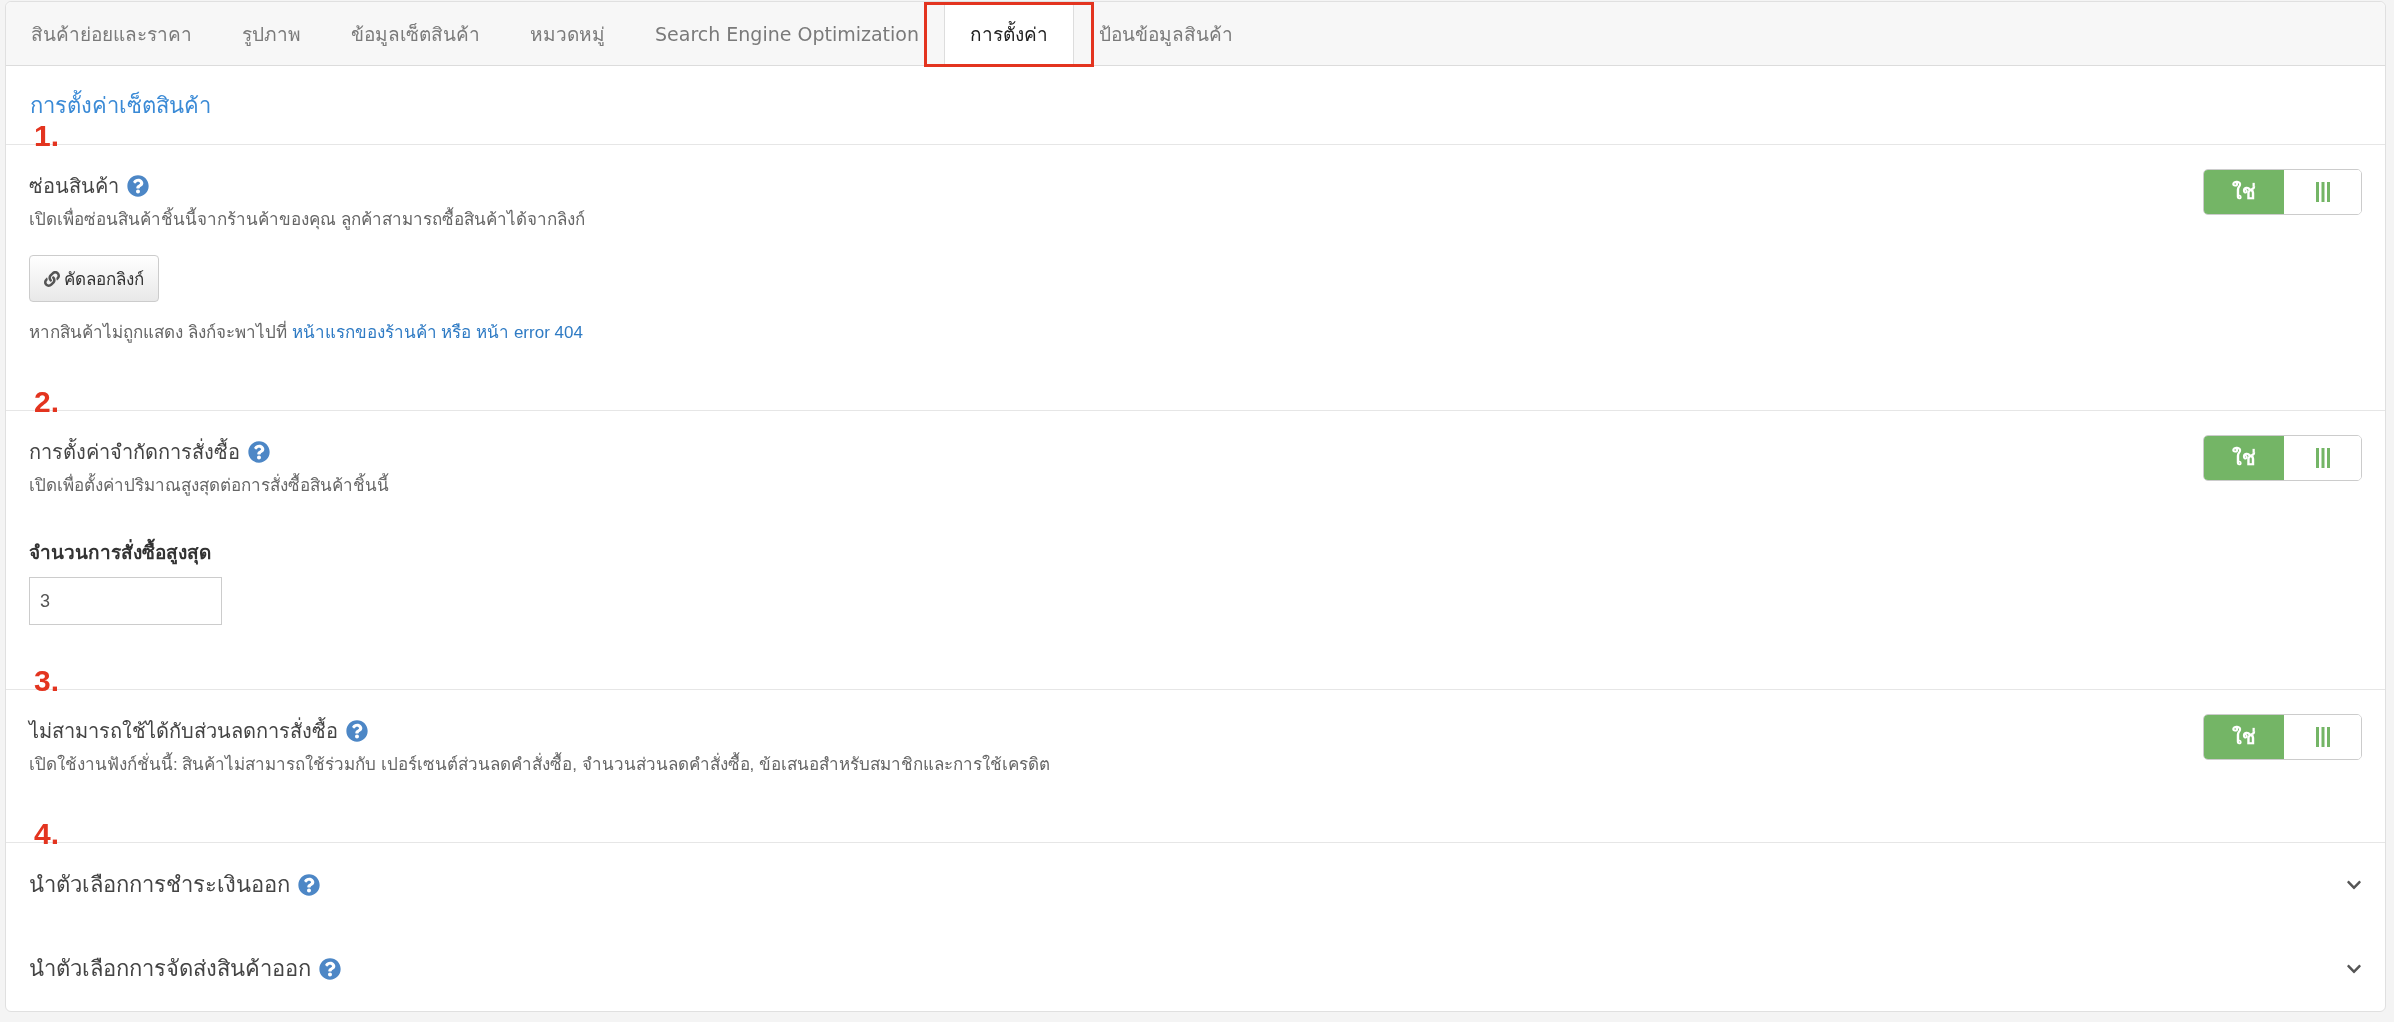  I want to click on tab: หมวดหมู่, so click(567, 33).